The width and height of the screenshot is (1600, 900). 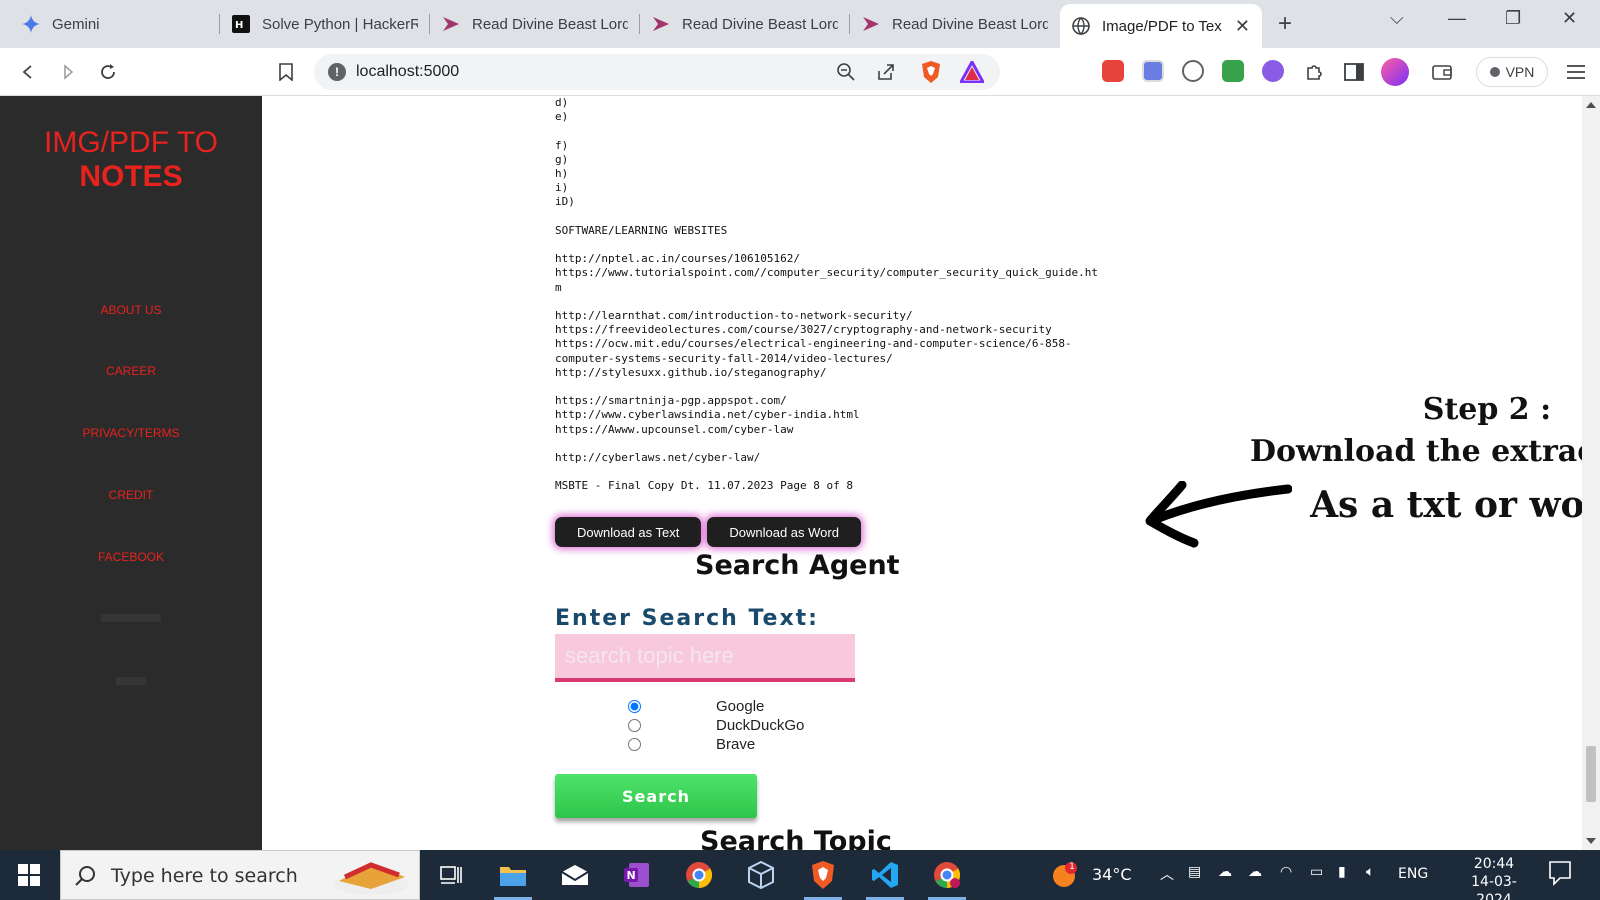 I want to click on scroll-down-icon, so click(x=1591, y=841).